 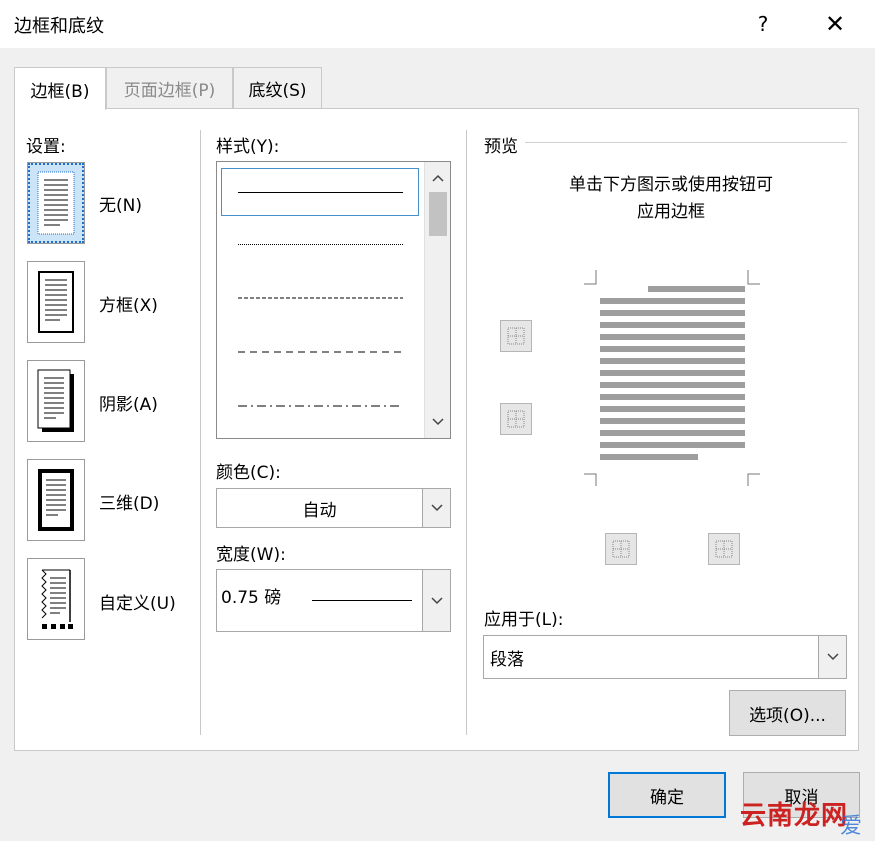 I want to click on bottom-border-button, so click(x=516, y=419).